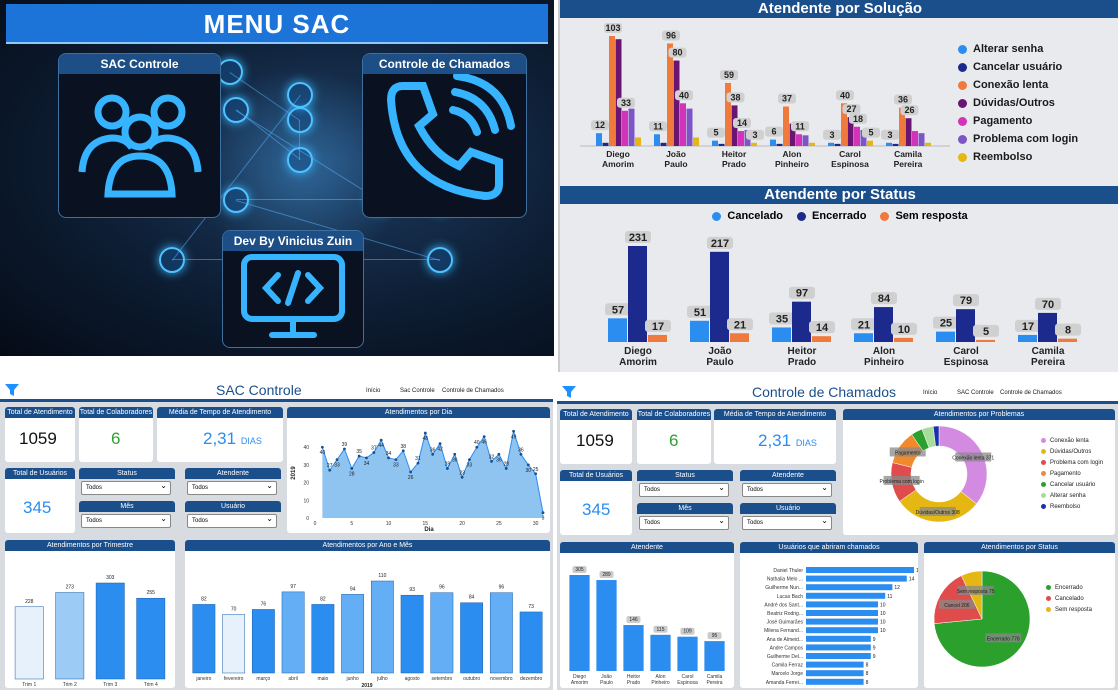 Image resolution: width=1118 pixels, height=690 pixels. Describe the element at coordinates (382, 627) in the screenshot. I see `bar-julho` at that location.